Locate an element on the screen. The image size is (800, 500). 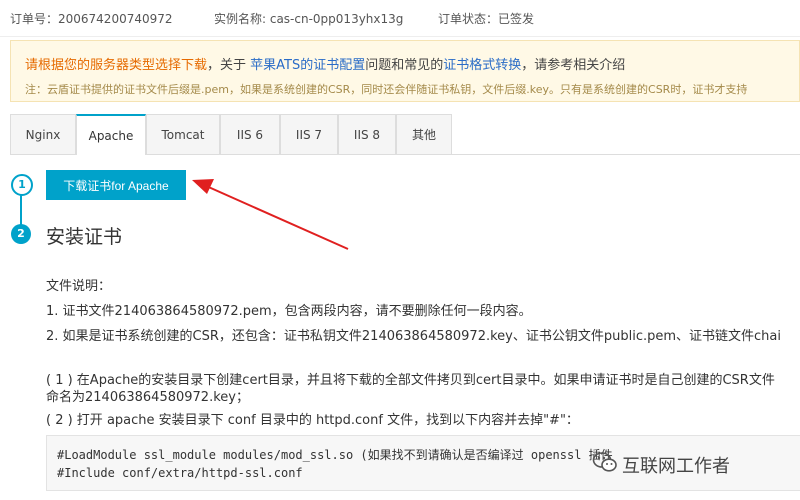
wechat-icon is located at coordinates (604, 462).